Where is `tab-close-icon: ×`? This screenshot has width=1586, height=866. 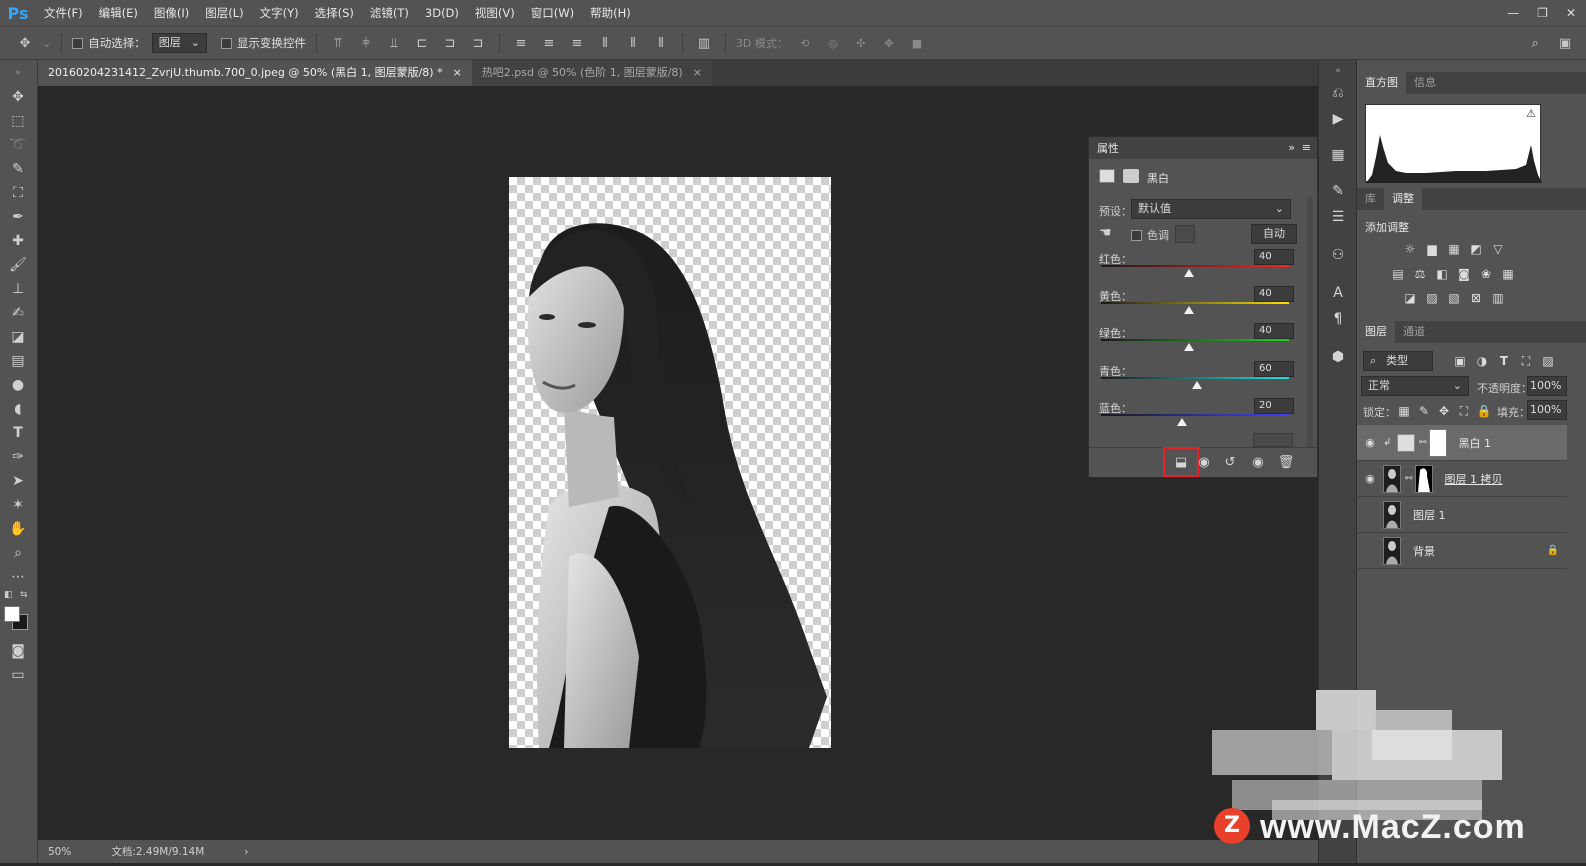
tab-close-icon: × is located at coordinates (457, 73).